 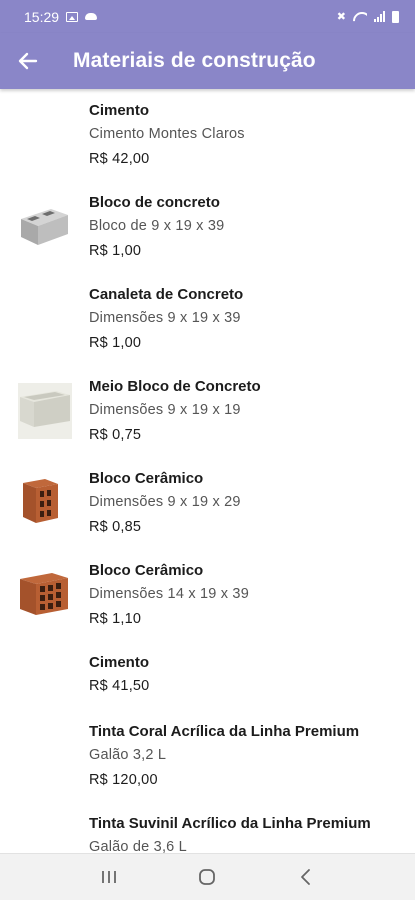 I want to click on back-button, so click(x=28, y=61).